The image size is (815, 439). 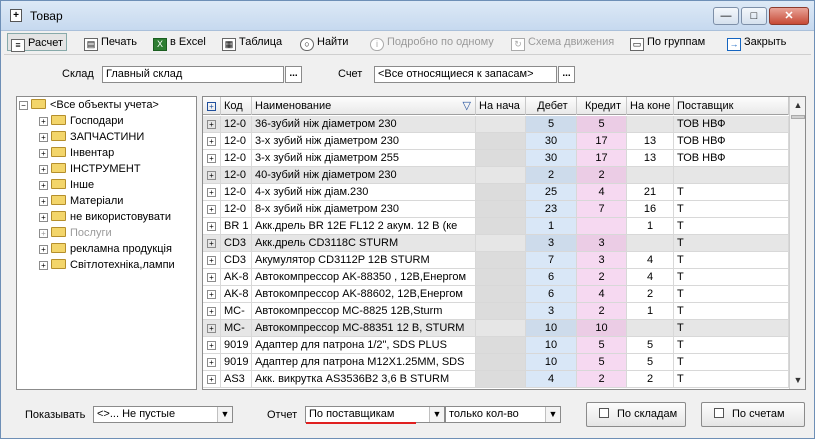 I want to click on table-row: +12-0 36-зубий ніж діаметром 230 5 5 ТОВ НВФ, so click(x=496, y=124).